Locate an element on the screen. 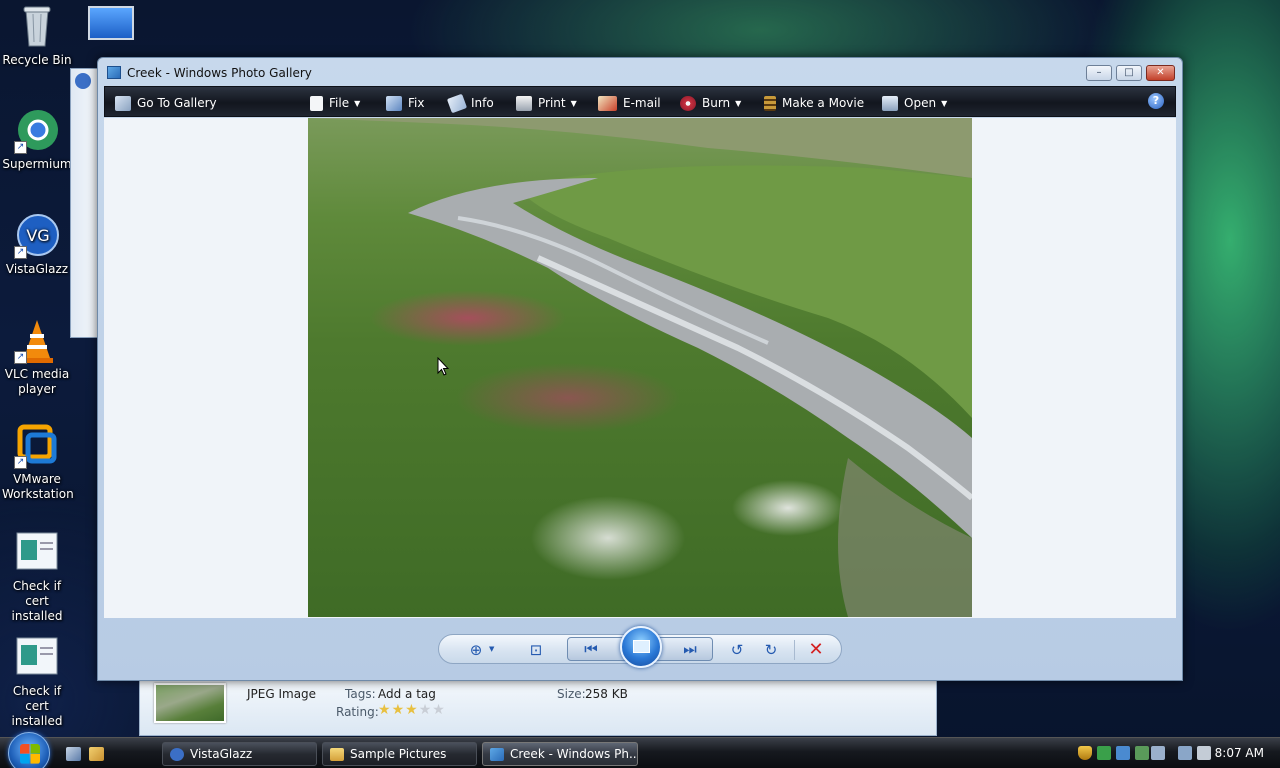 This screenshot has width=1280, height=768. desktop-icon-recycle-bin: Recycle Bin is located at coordinates (37, 36).